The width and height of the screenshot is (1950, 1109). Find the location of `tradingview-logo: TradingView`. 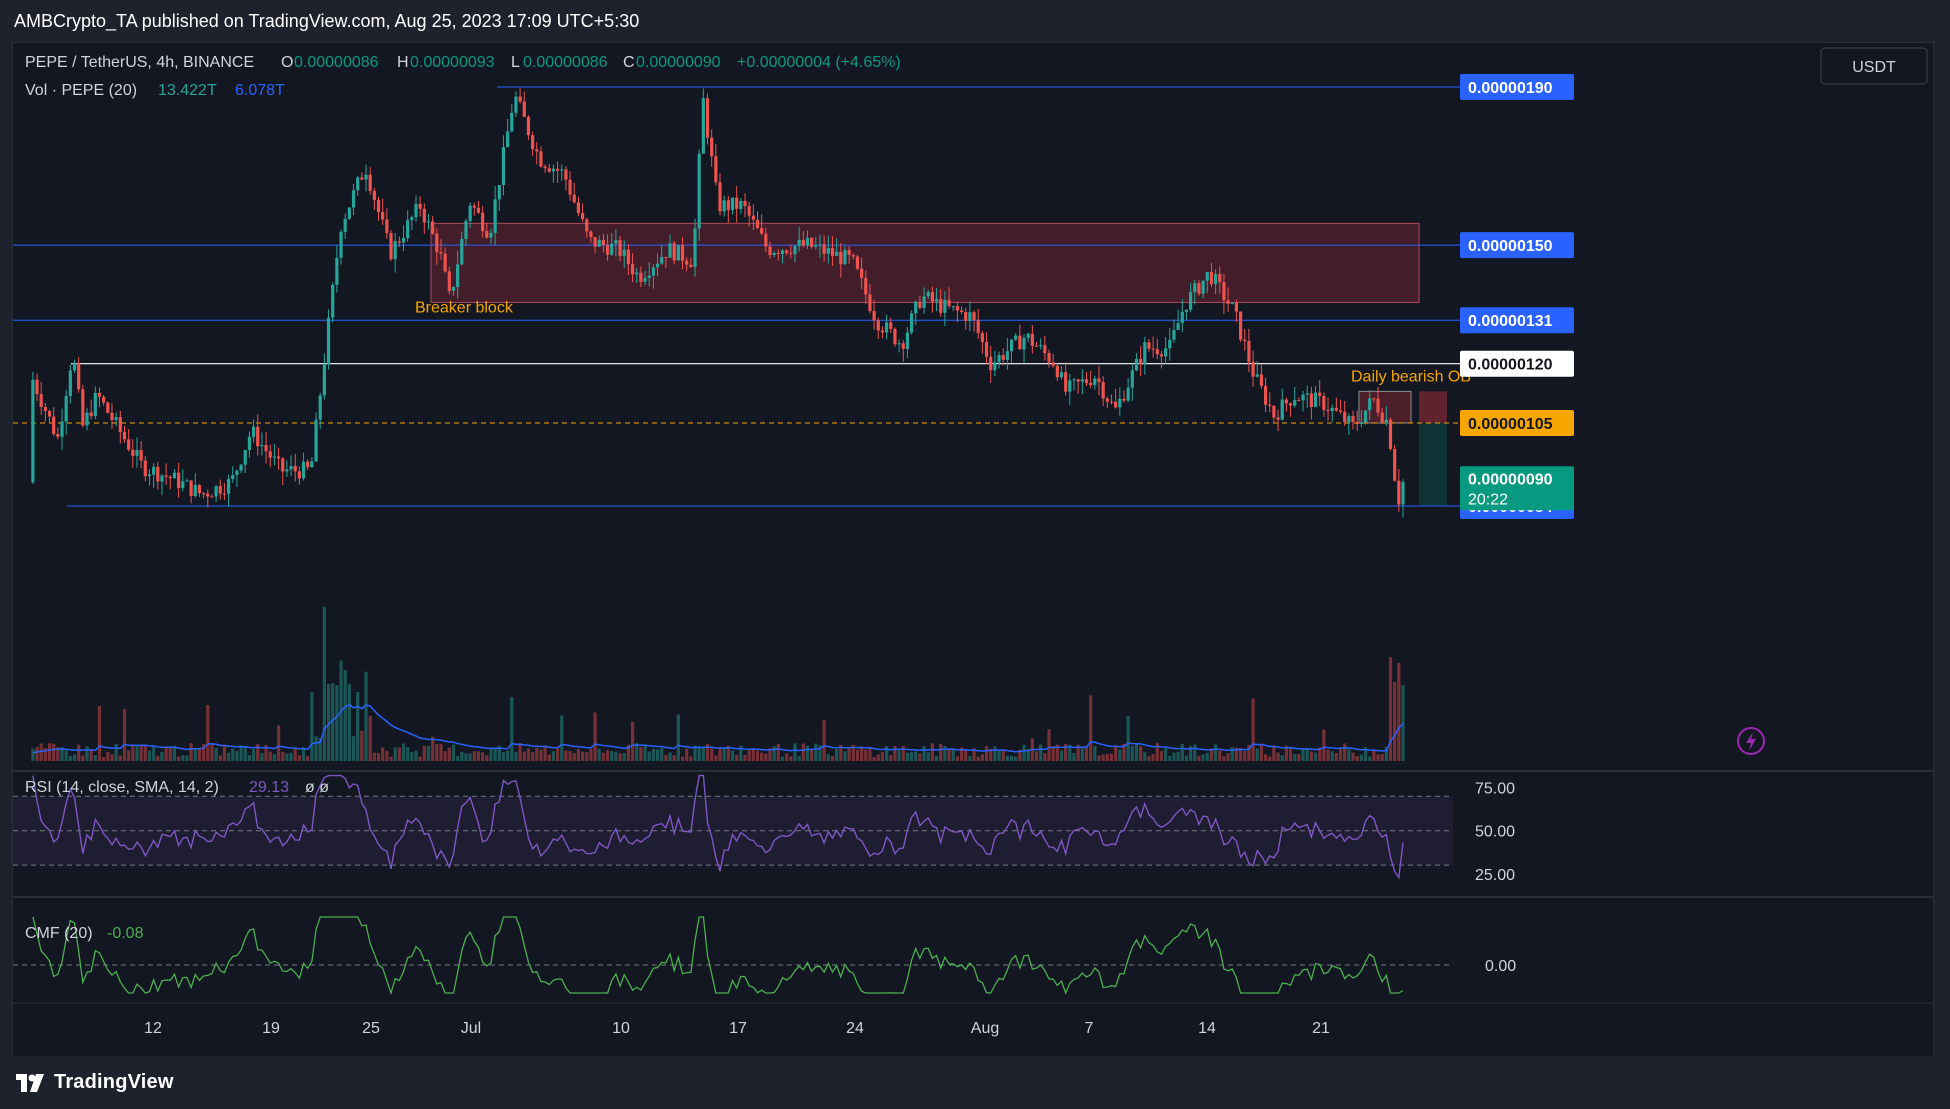

tradingview-logo: TradingView is located at coordinates (95, 1082).